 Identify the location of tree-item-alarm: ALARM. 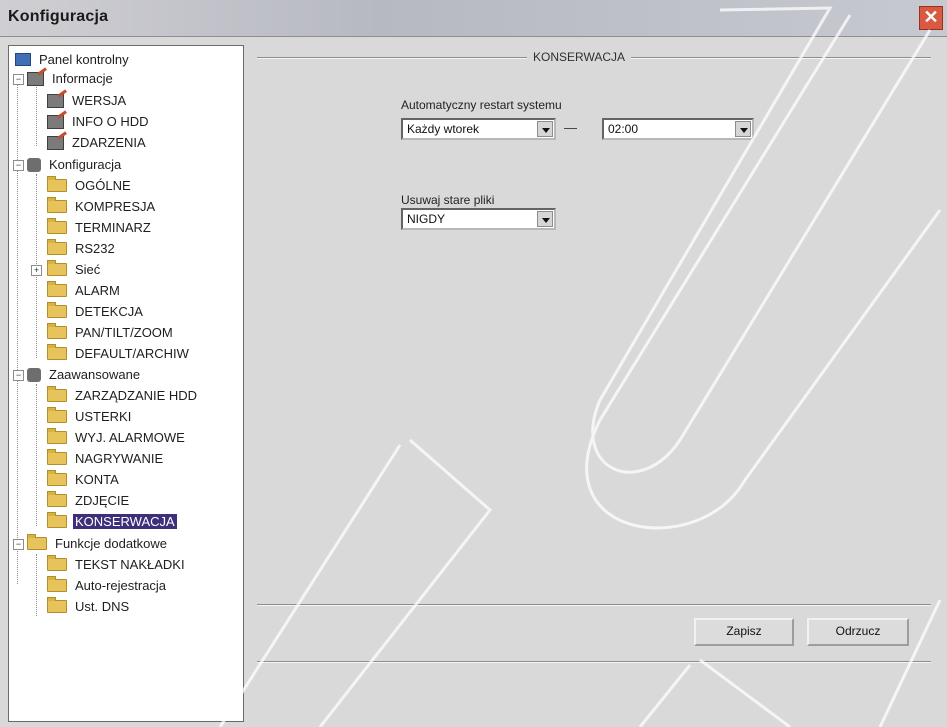
(84, 291).